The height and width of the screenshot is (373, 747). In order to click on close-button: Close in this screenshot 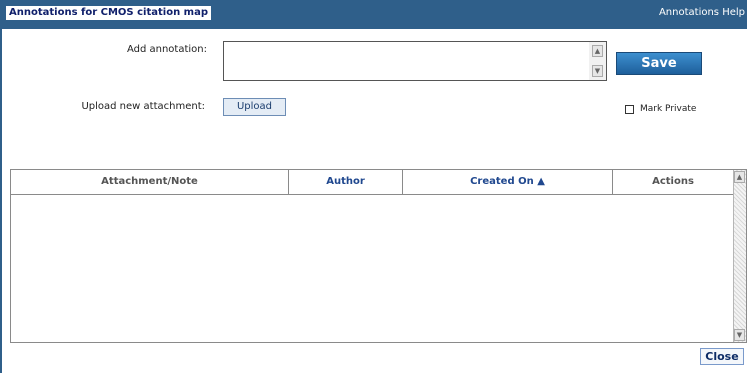, I will do `click(722, 356)`.